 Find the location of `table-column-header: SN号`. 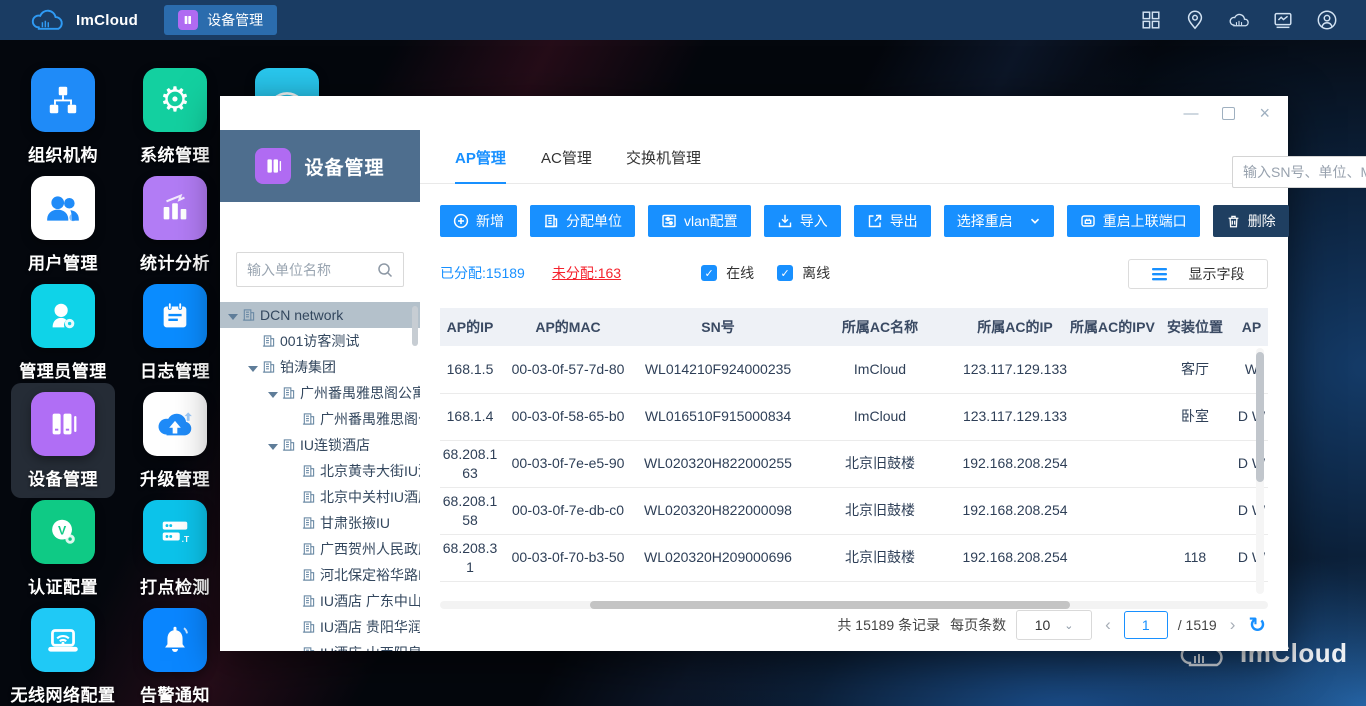

table-column-header: SN号 is located at coordinates (718, 327).